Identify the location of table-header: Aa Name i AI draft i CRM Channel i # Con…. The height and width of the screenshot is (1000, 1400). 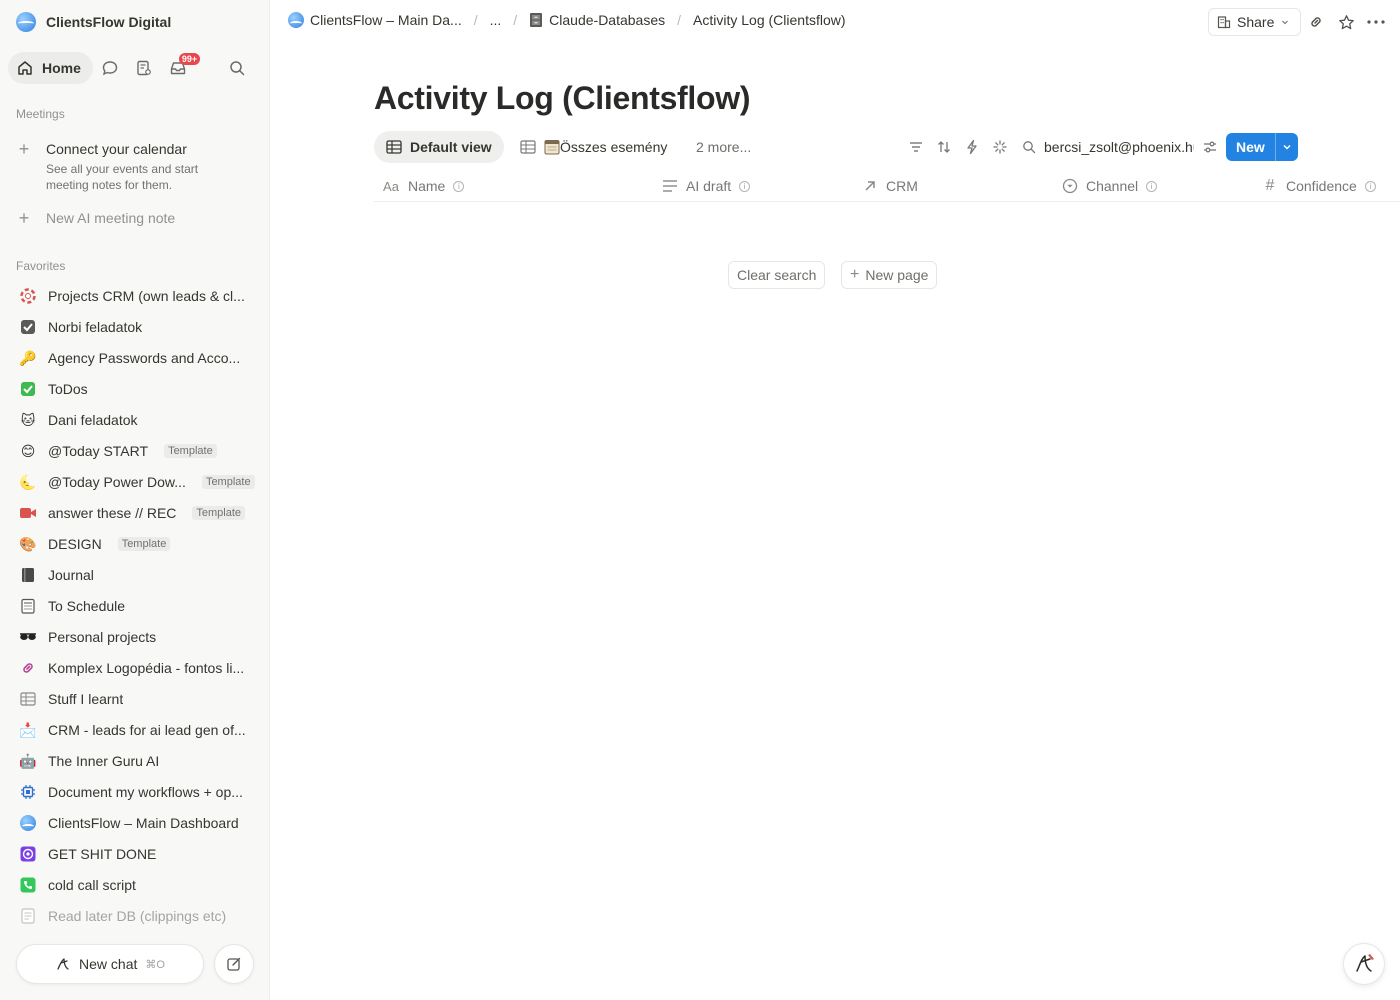
(887, 186).